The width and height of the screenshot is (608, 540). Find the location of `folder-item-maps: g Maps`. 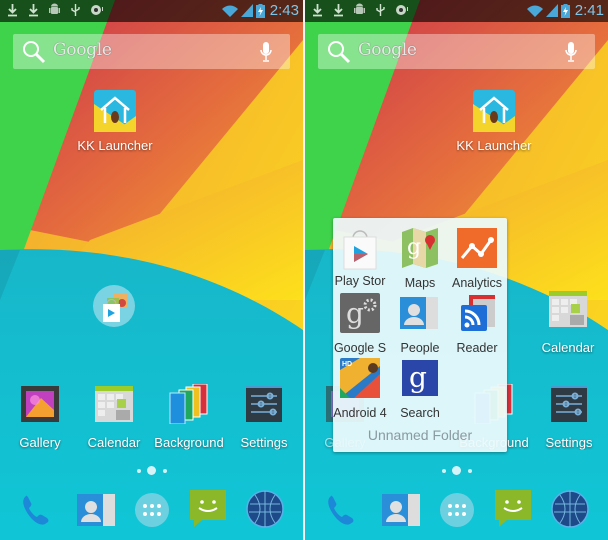

folder-item-maps: g Maps is located at coordinates (420, 259).